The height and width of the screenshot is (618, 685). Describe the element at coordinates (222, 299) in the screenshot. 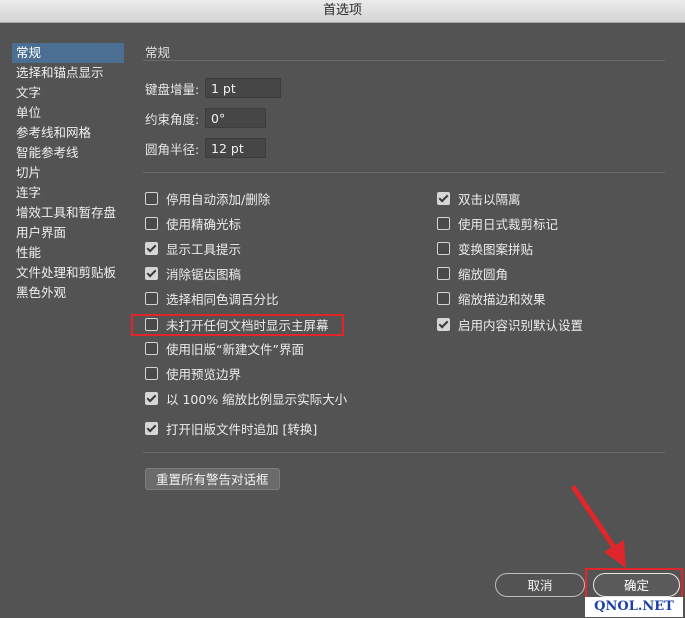

I see `option-label: 选择相同色调百分比` at that location.